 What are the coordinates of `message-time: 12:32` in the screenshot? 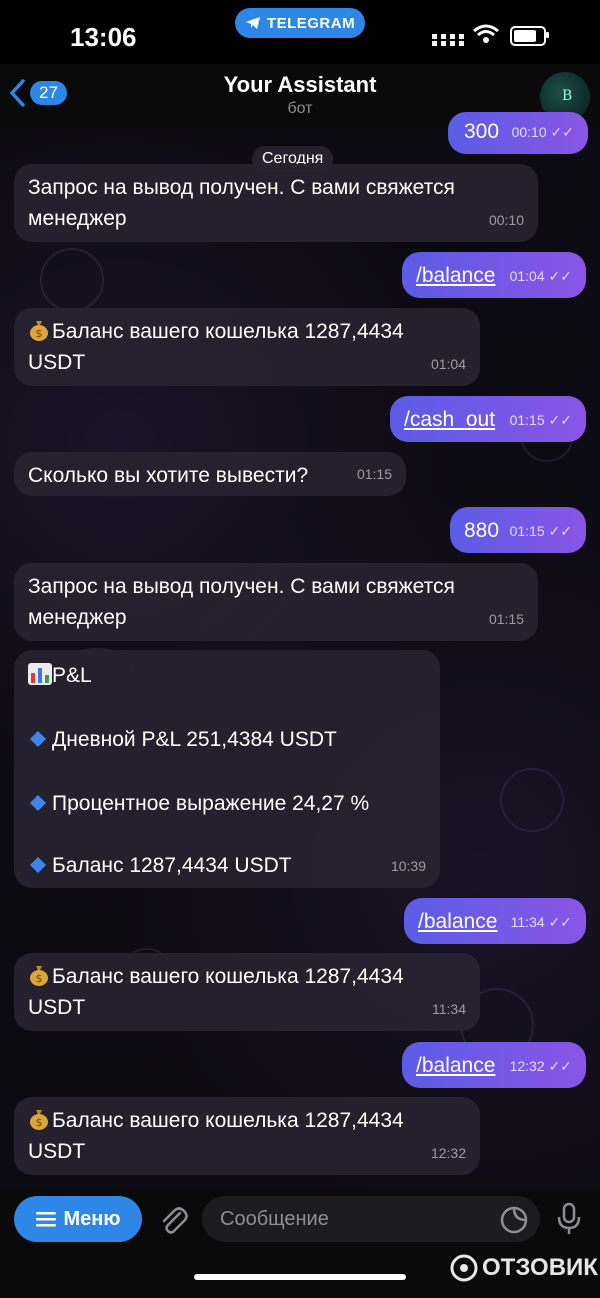 It's located at (448, 1153).